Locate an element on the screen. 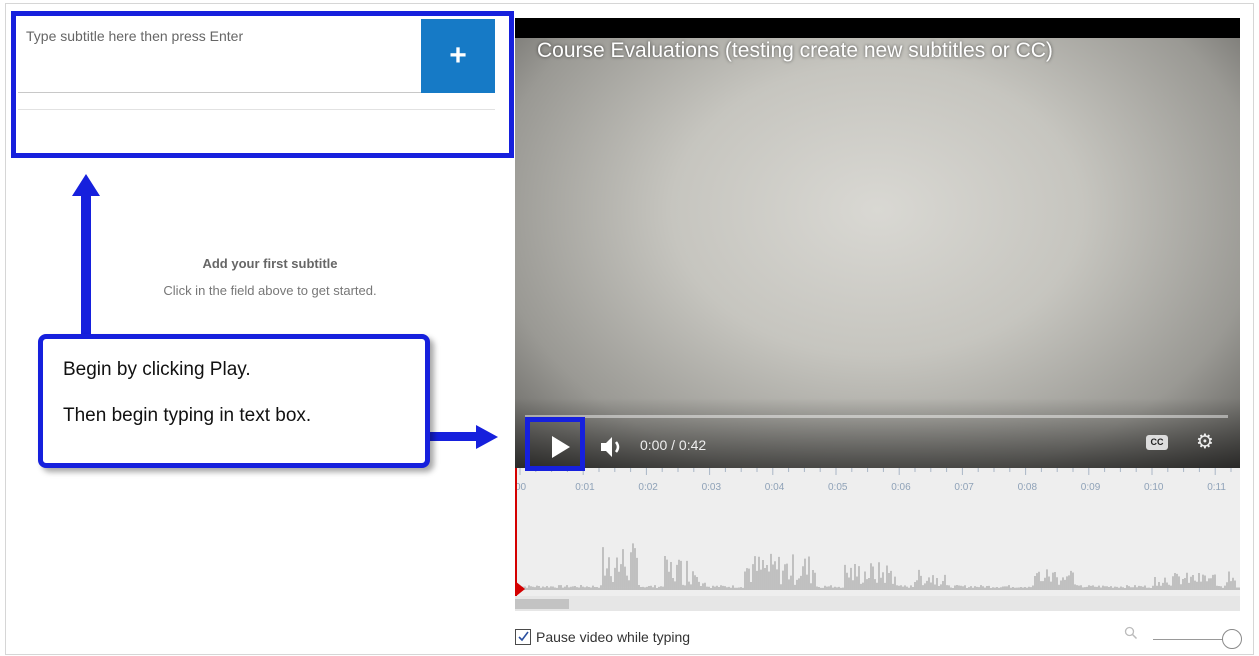 This screenshot has width=1259, height=656. gear-icon: ⚙ is located at coordinates (1205, 442).